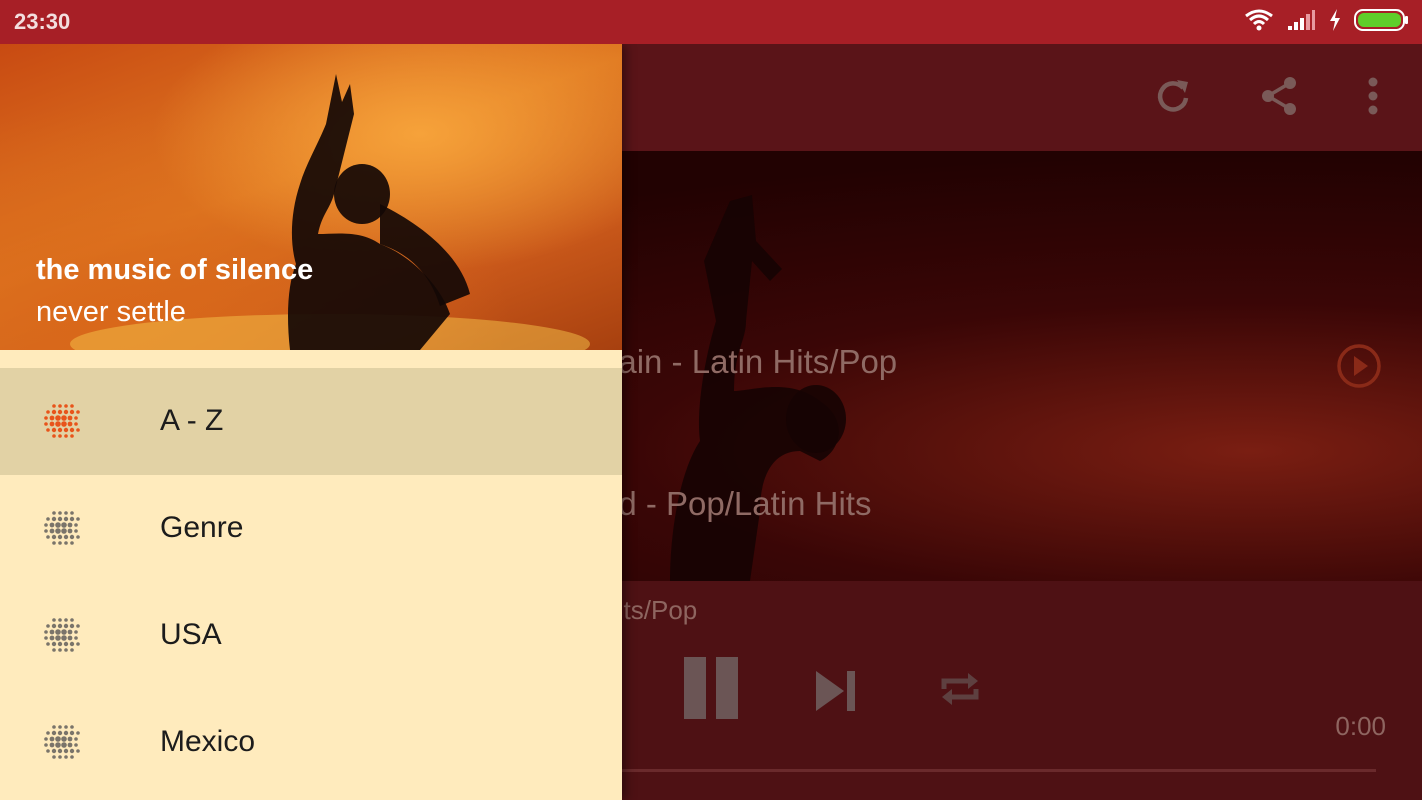  I want to click on refresh-icon, so click(1173, 96).